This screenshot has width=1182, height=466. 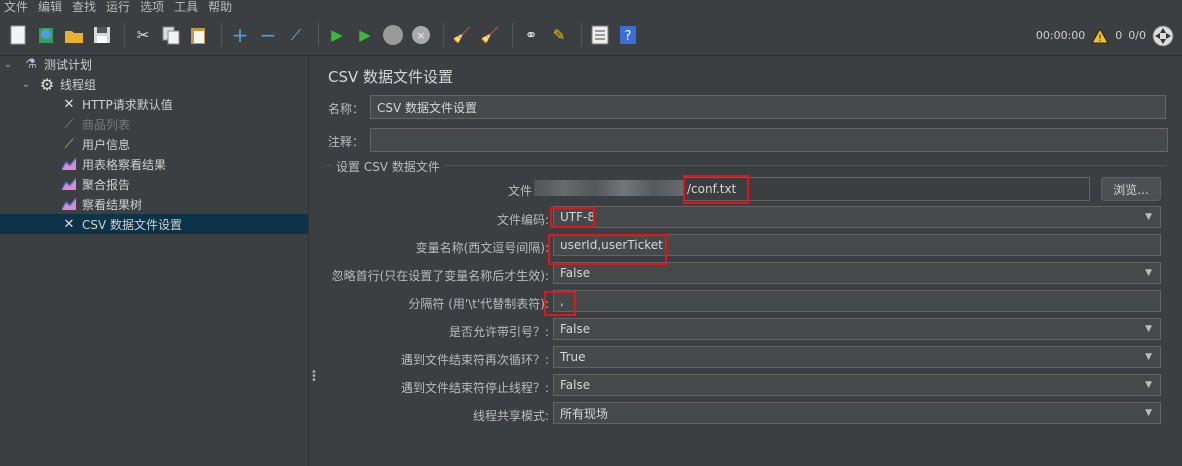 What do you see at coordinates (143, 35) in the screenshot?
I see `cut-icon: ✂` at bounding box center [143, 35].